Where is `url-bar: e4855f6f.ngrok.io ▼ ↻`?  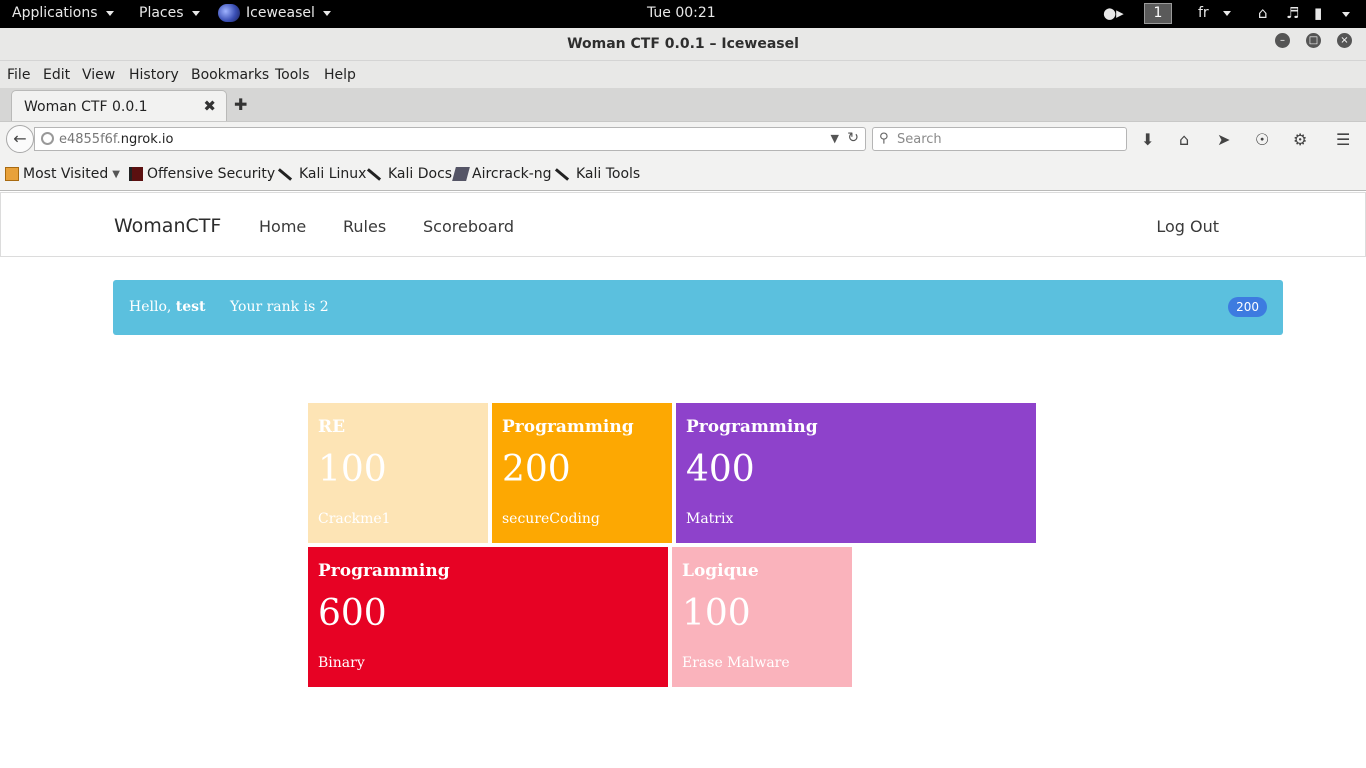 url-bar: e4855f6f.ngrok.io ▼ ↻ is located at coordinates (450, 139).